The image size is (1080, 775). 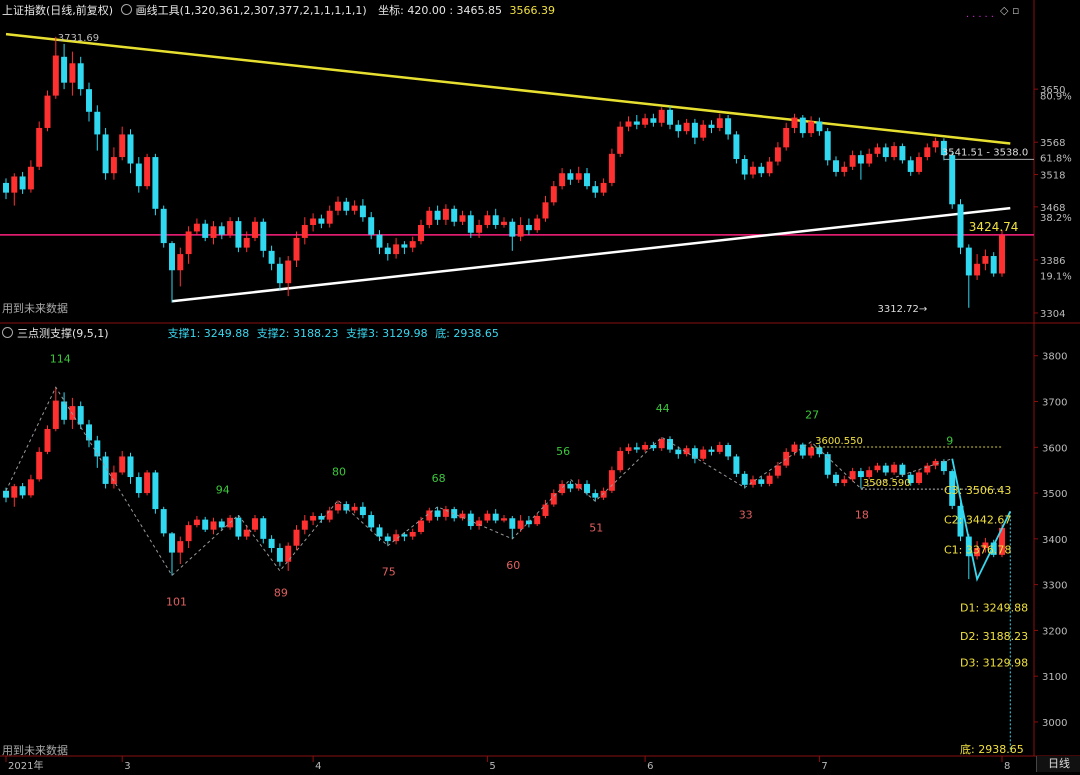 I want to click on count-bottom-label: 75, so click(x=389, y=572).